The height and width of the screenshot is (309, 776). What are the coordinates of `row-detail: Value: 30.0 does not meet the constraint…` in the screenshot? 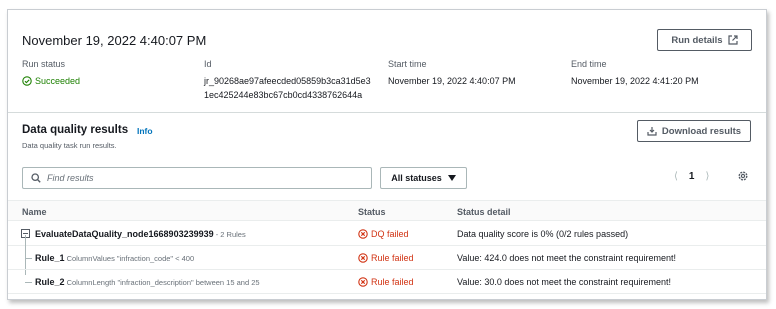 It's located at (564, 282).